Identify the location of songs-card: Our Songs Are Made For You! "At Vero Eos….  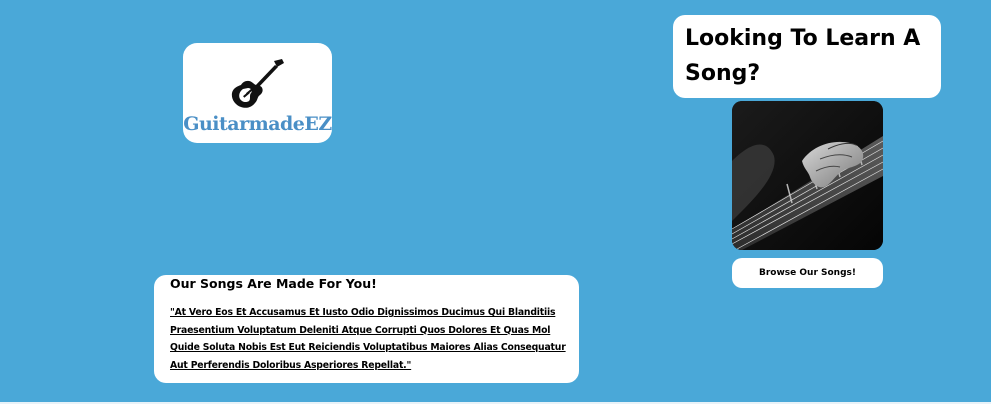
(366, 329).